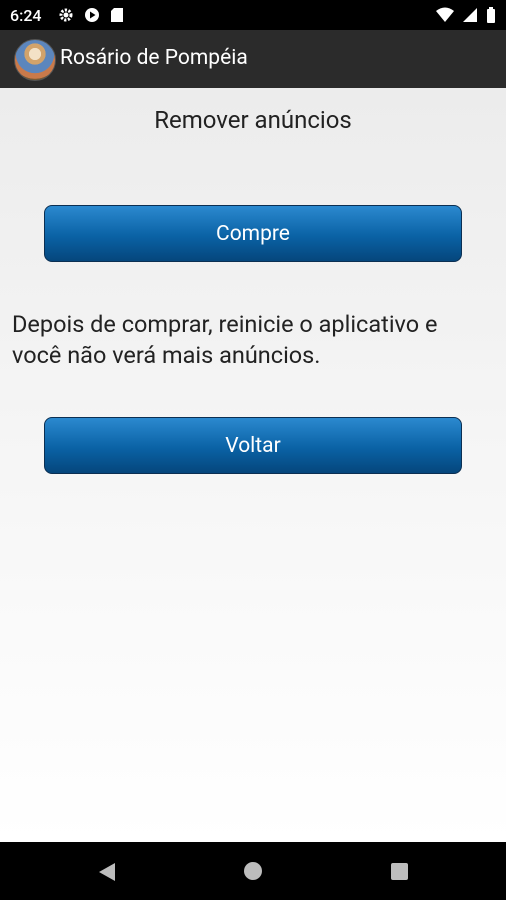 Image resolution: width=506 pixels, height=900 pixels. Describe the element at coordinates (66, 17) in the screenshot. I see `settings-icon` at that location.